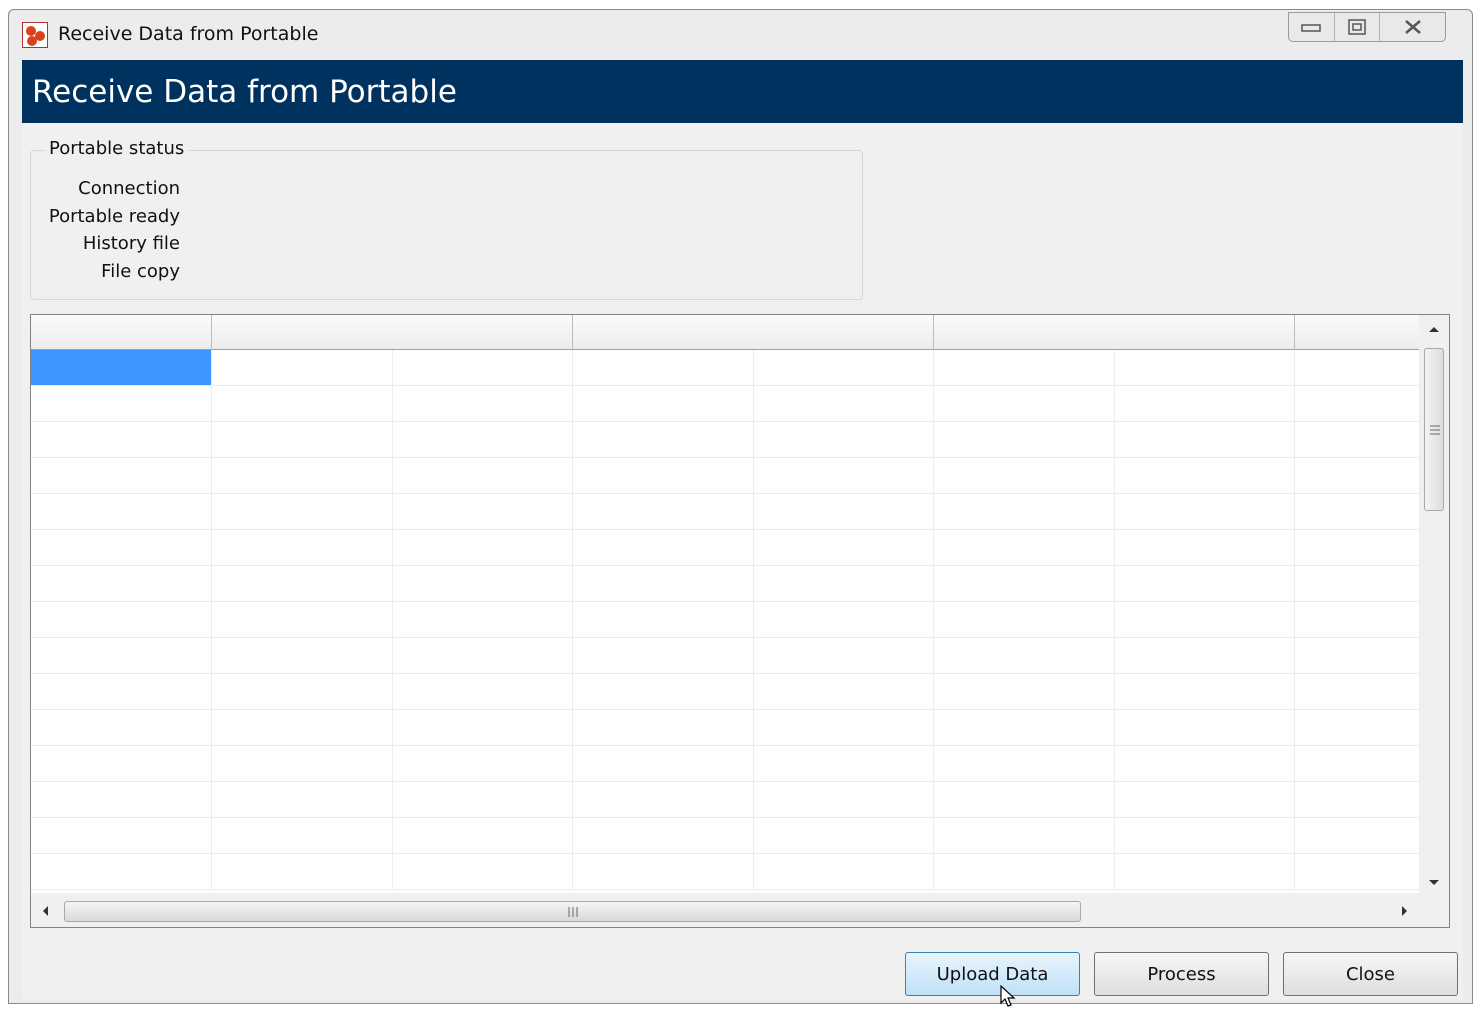  What do you see at coordinates (1370, 974) in the screenshot?
I see `close-button: Close` at bounding box center [1370, 974].